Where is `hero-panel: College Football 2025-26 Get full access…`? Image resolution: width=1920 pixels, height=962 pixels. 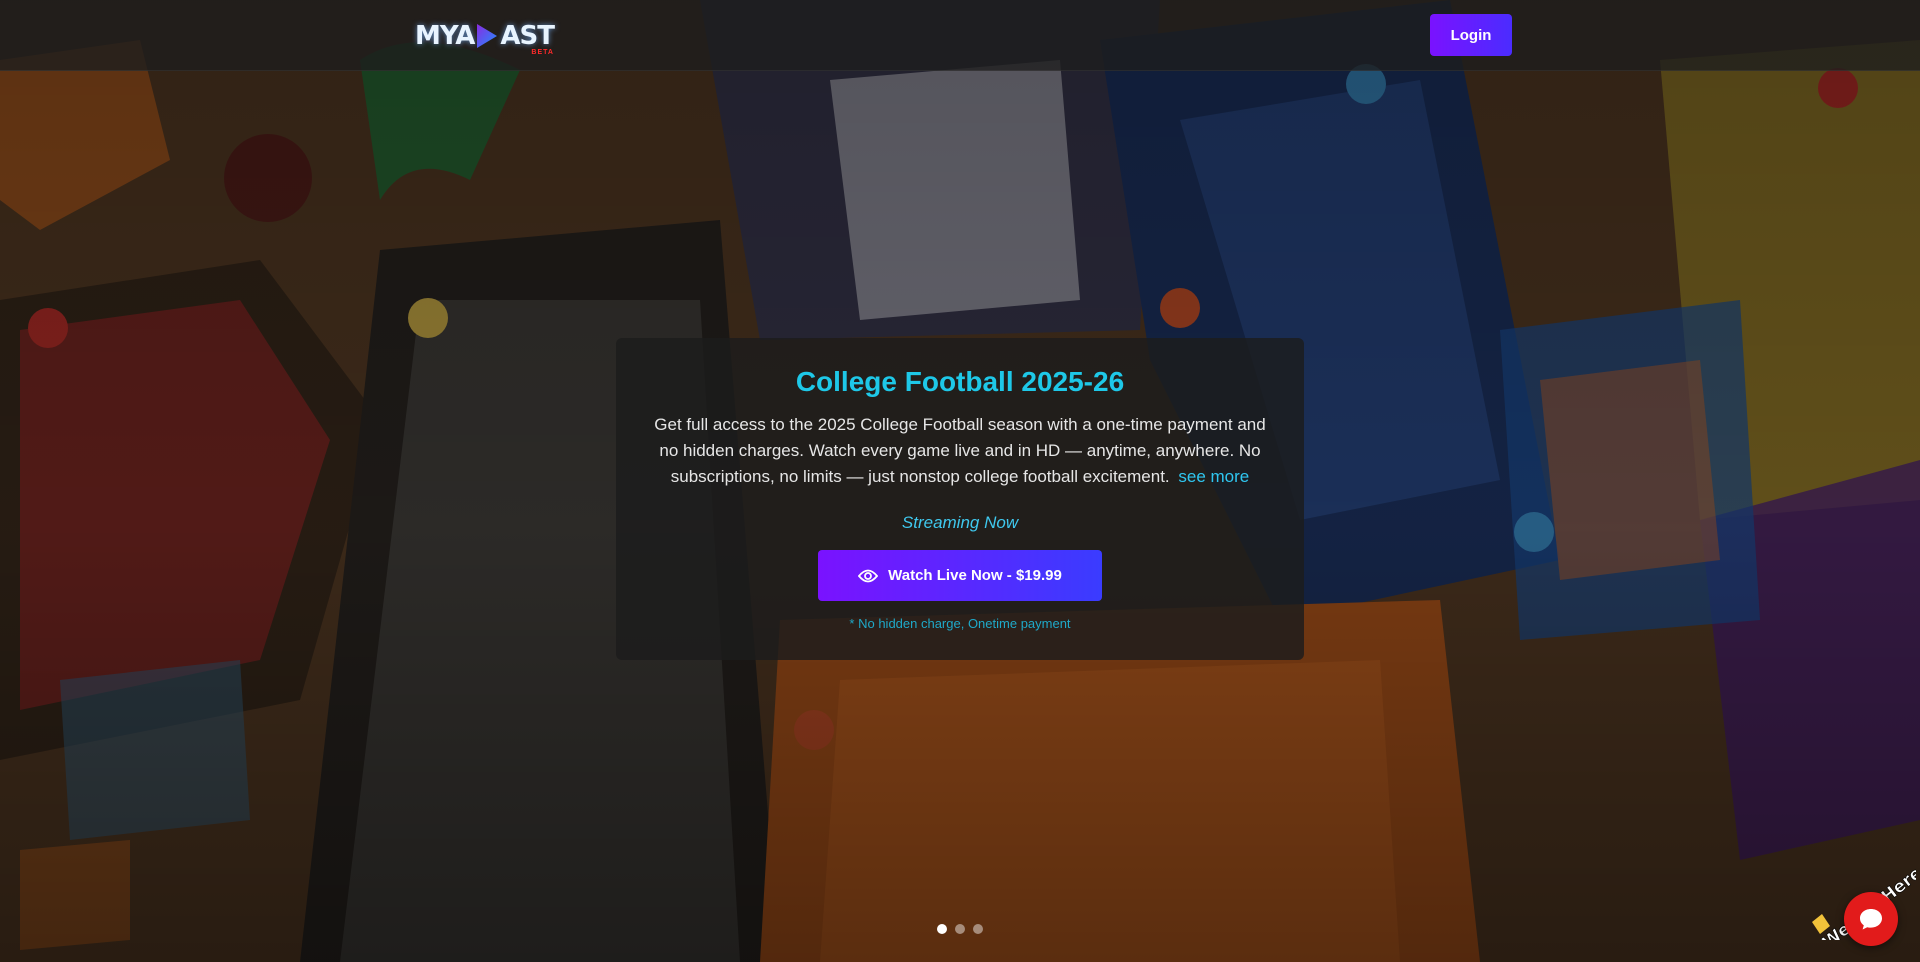
hero-panel: College Football 2025-26 Get full access… is located at coordinates (960, 499).